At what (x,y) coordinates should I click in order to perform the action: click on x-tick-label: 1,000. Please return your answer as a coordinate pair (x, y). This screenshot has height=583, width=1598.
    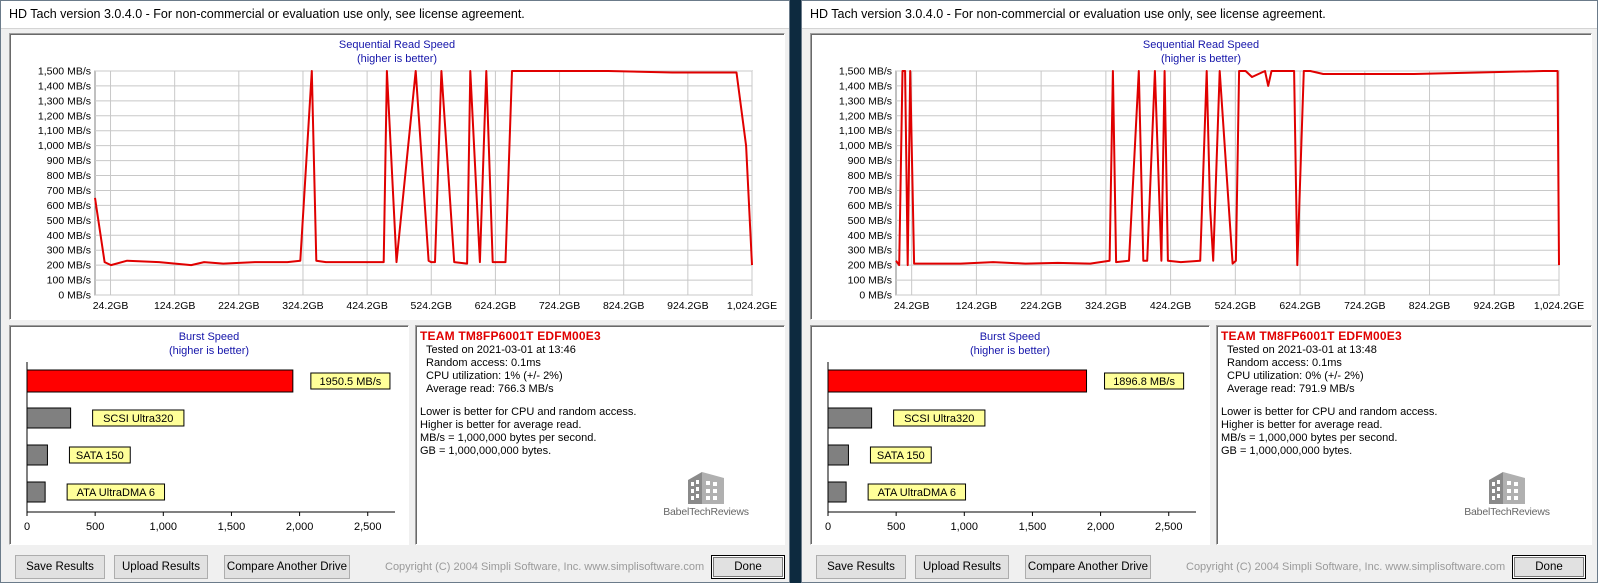
    Looking at the image, I should click on (965, 527).